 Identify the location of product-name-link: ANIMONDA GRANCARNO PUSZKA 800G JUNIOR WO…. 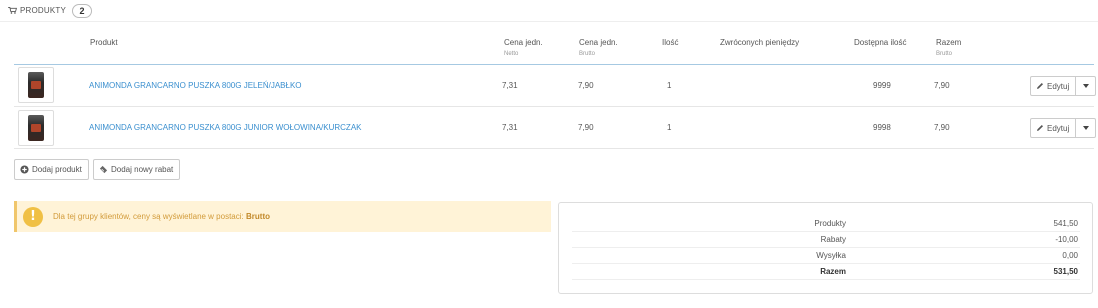
(225, 128).